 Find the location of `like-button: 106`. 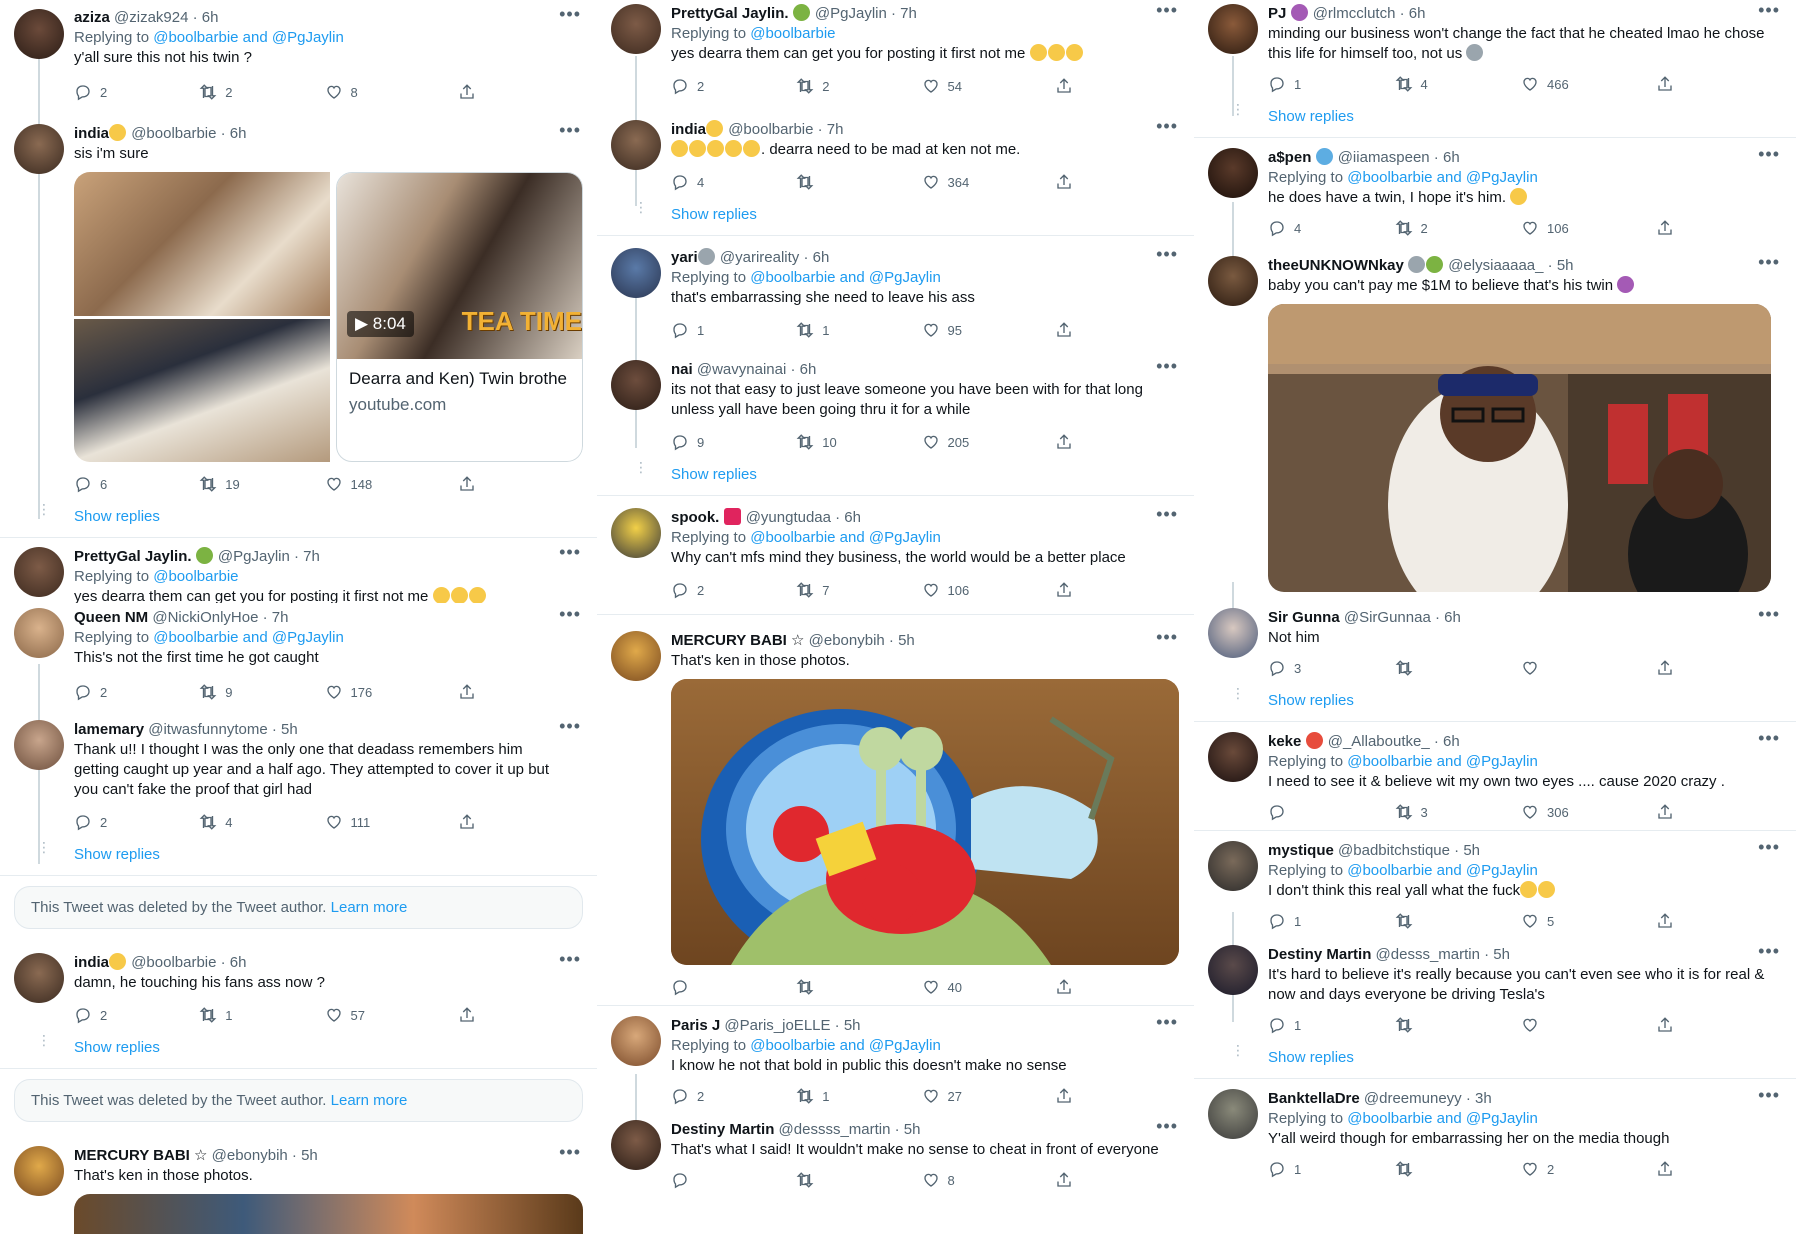

like-button: 106 is located at coordinates (984, 590).